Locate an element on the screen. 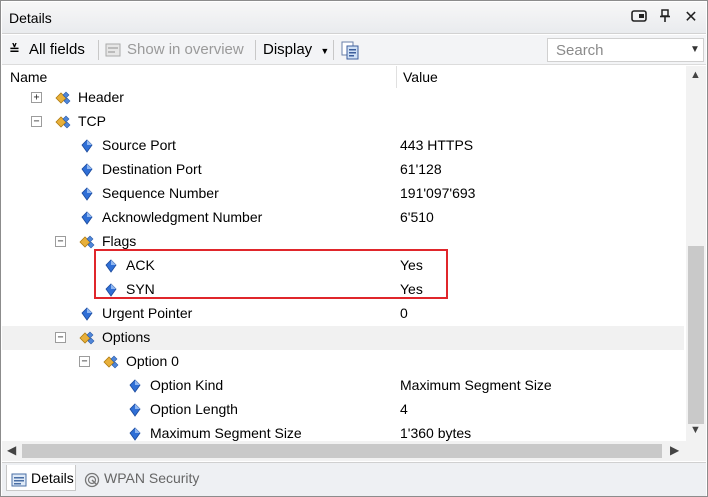 The image size is (708, 497). tree-row-option-length: Option Length 4 is located at coordinates (343, 410).